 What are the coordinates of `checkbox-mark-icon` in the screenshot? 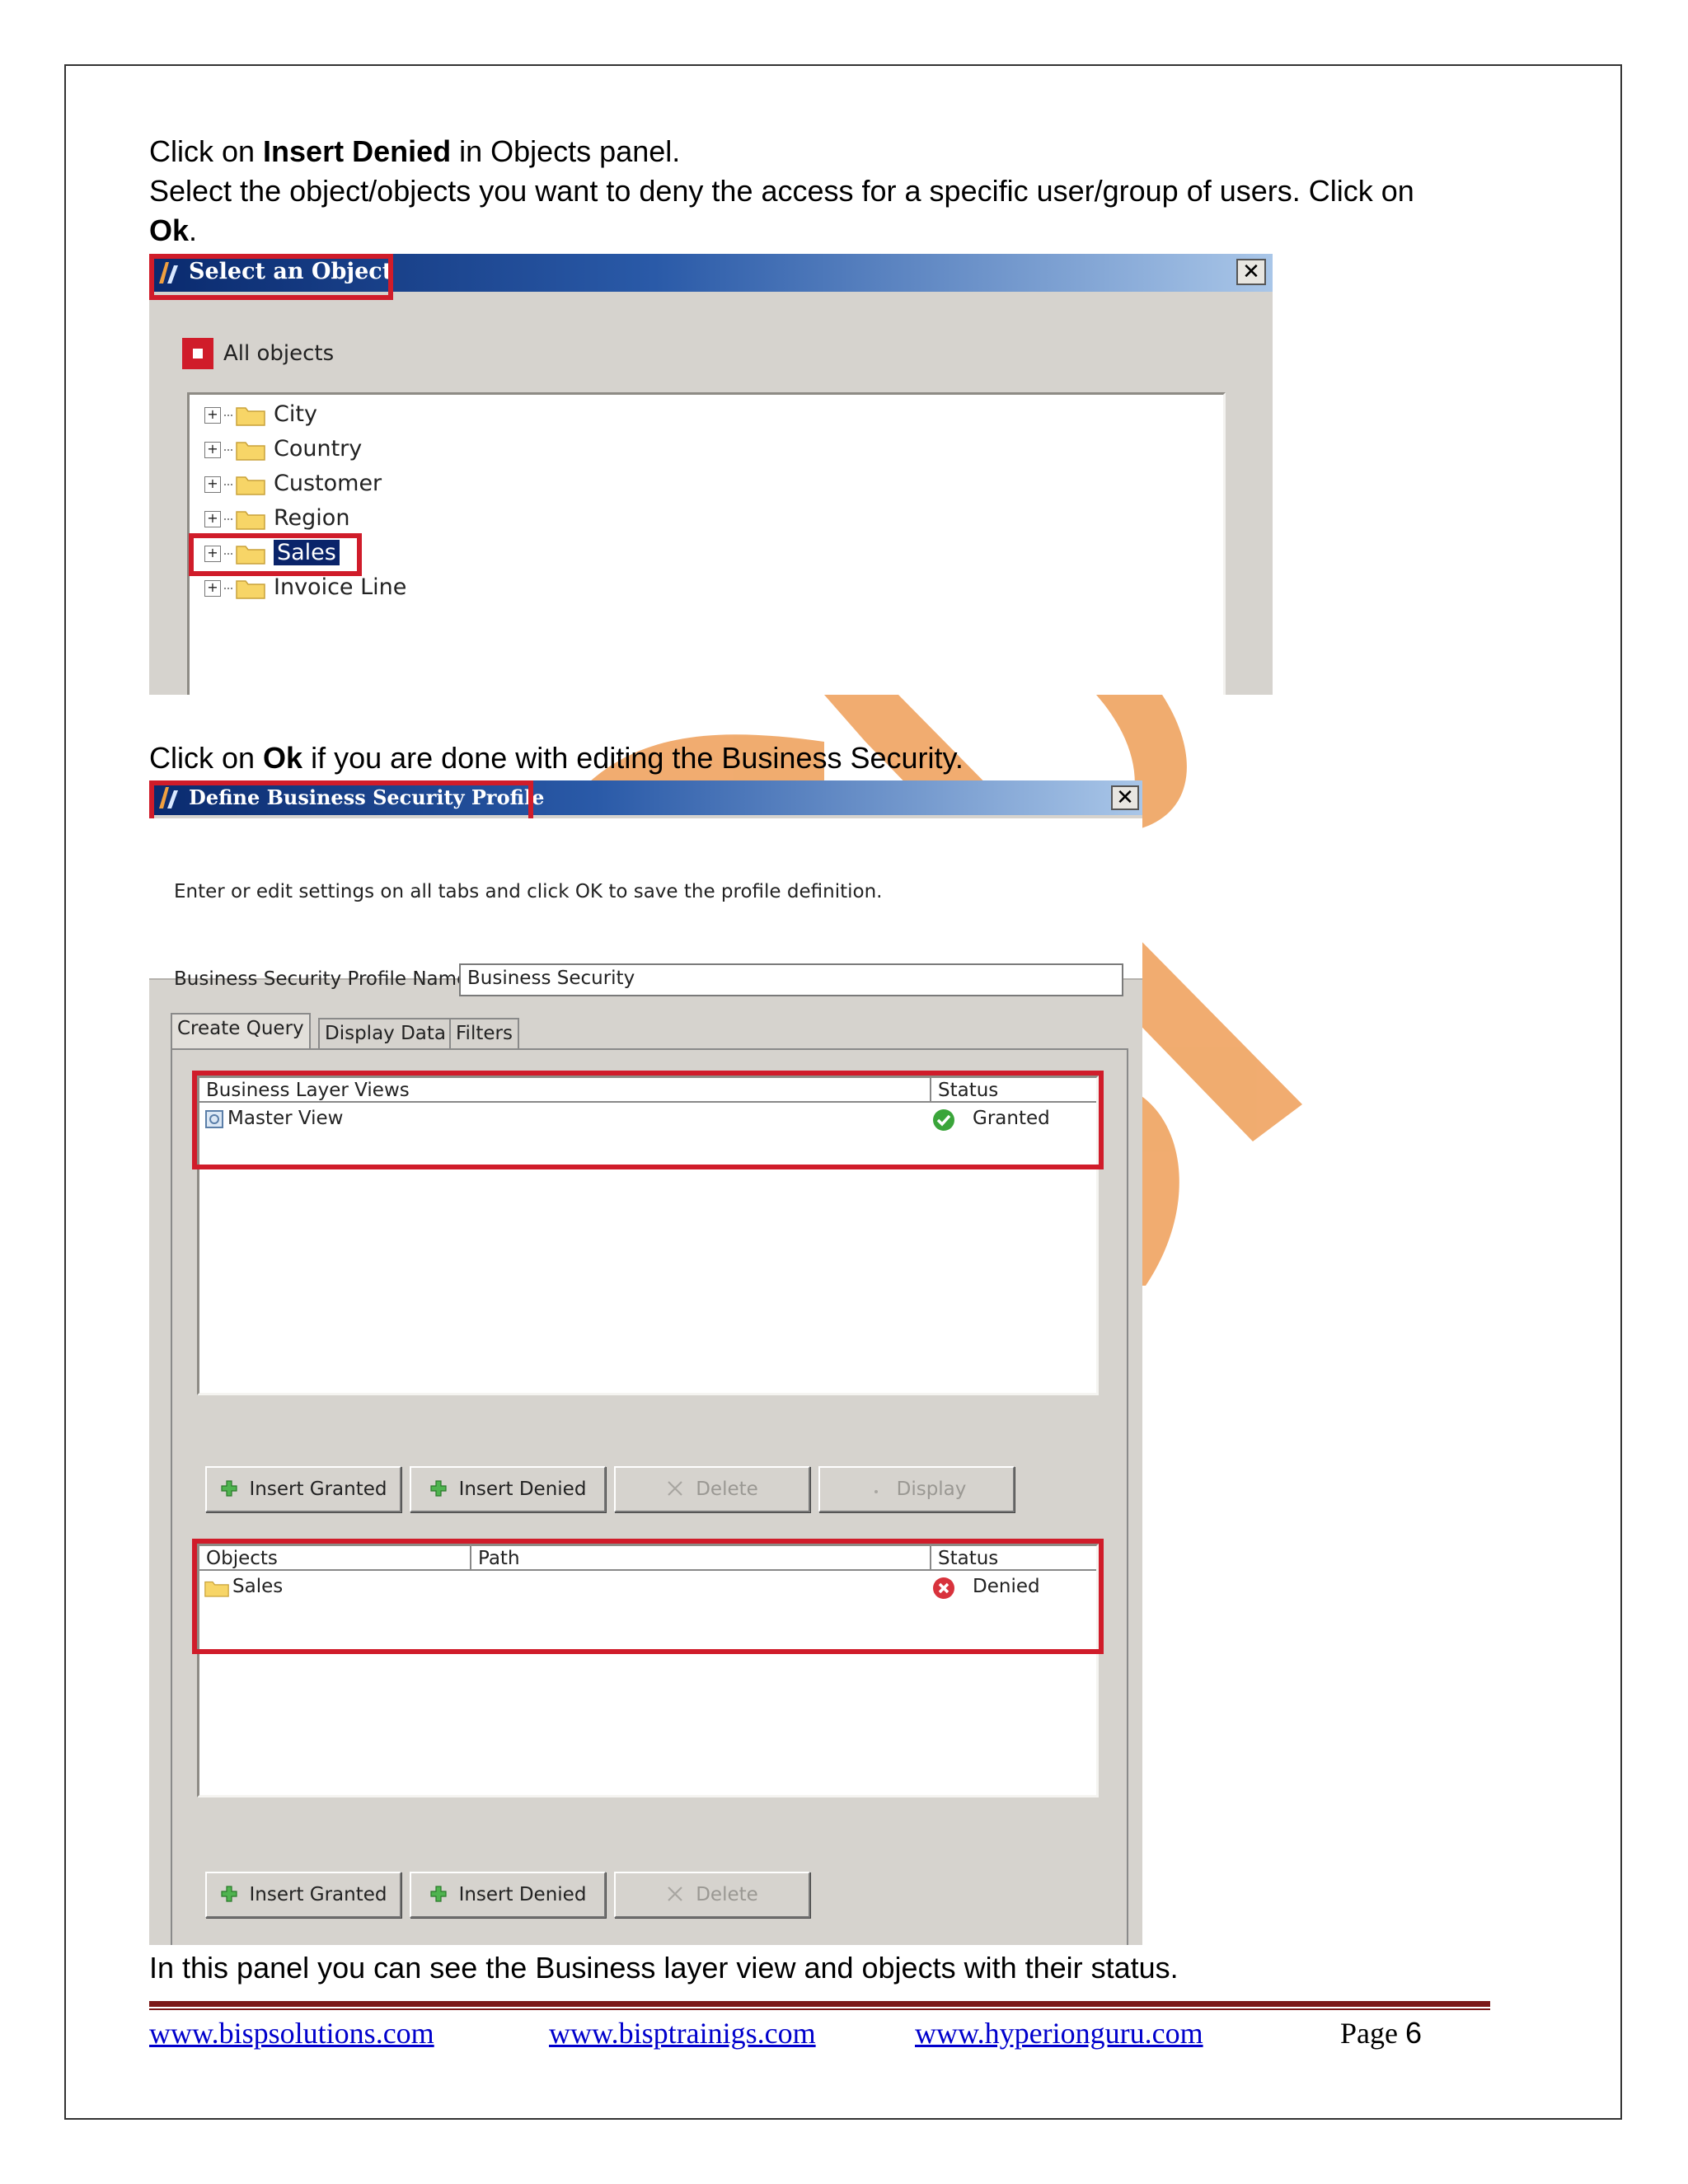 It's located at (198, 354).